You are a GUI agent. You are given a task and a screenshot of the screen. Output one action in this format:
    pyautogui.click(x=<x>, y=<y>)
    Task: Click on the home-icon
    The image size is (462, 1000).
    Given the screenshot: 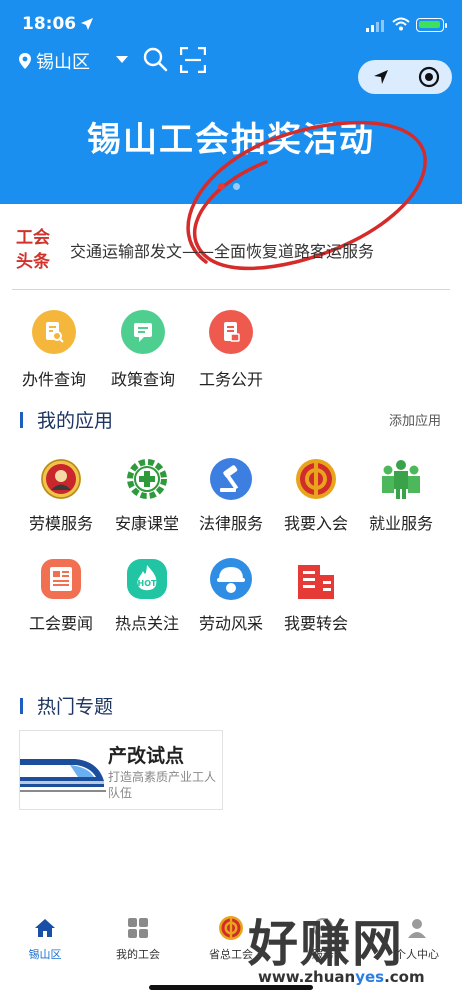 What is the action you would take?
    pyautogui.click(x=45, y=928)
    